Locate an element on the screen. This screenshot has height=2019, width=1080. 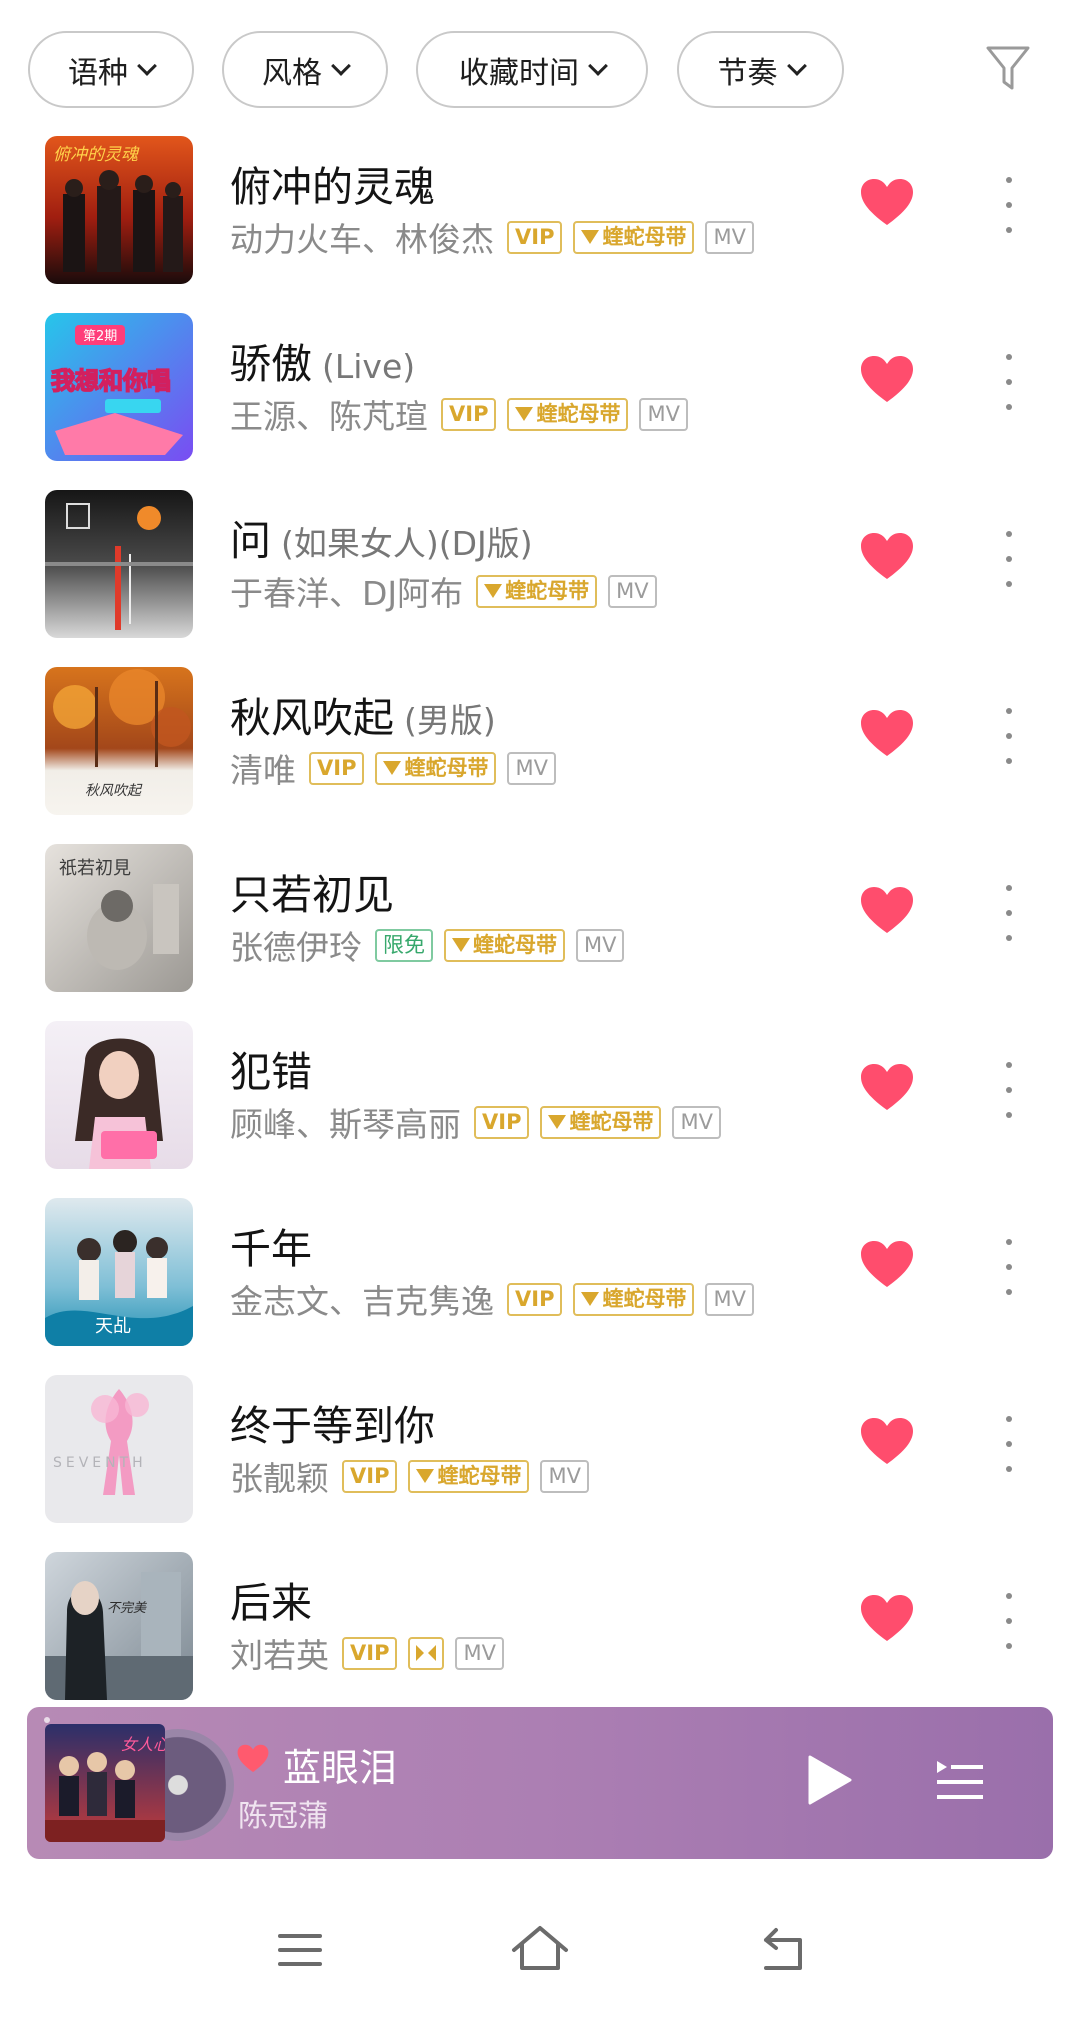
song-artist: 金志文、吉克隽逸 is located at coordinates (362, 1301).